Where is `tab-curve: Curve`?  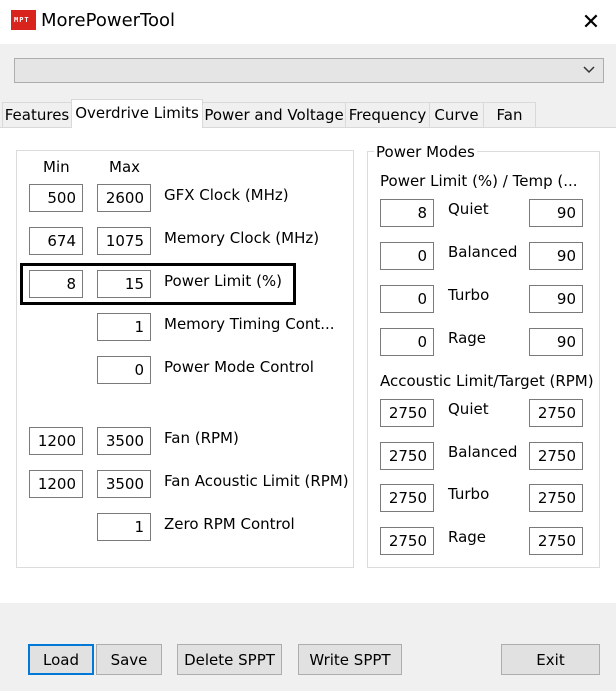
tab-curve: Curve is located at coordinates (456, 114).